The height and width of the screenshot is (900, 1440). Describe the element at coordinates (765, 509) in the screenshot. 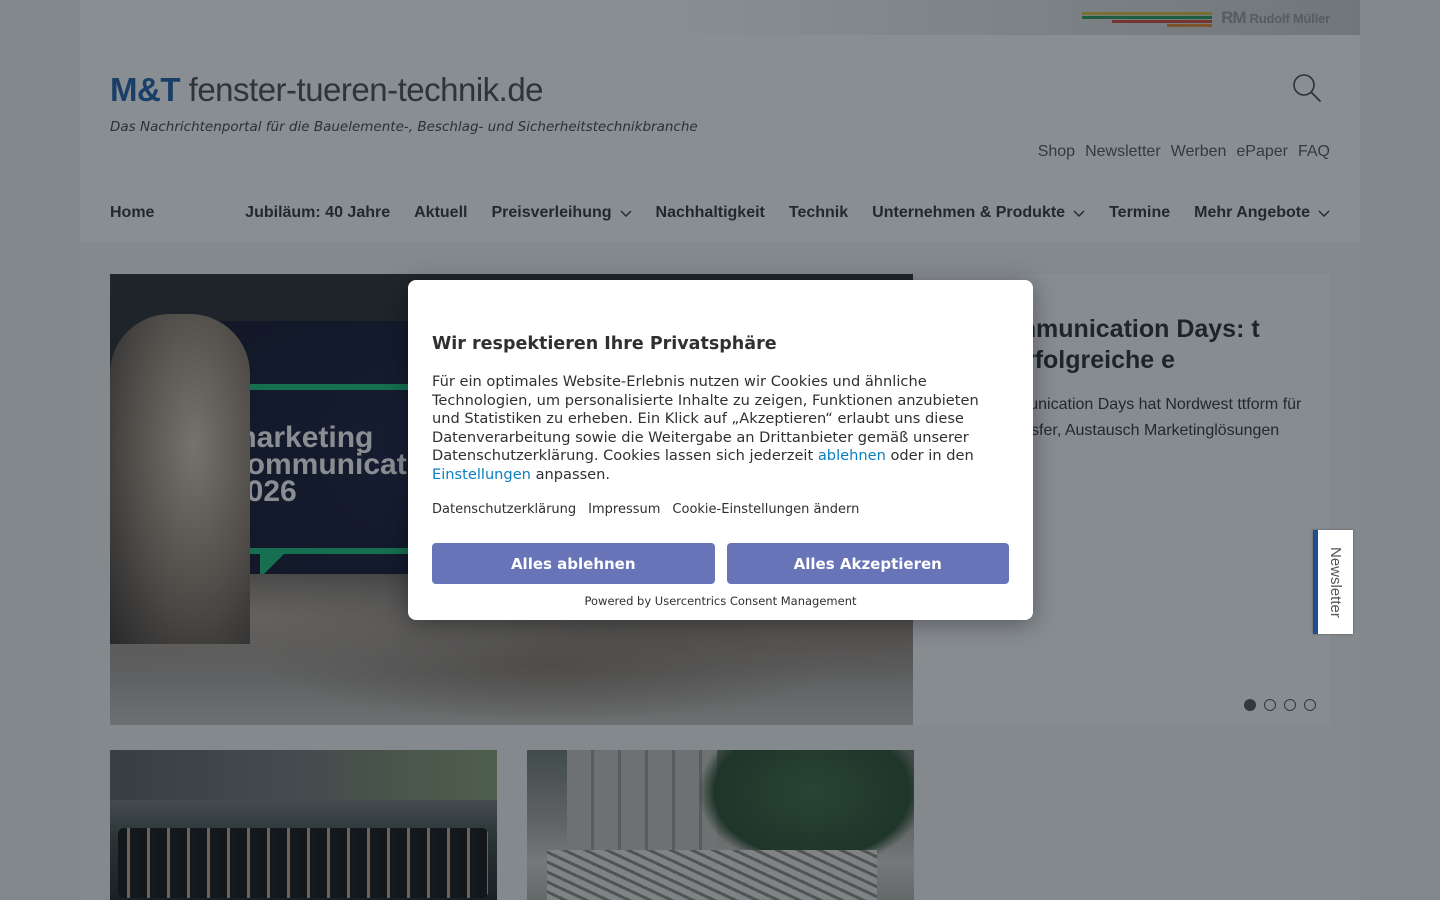

I see `consent-link-cookie-settings: Cookie-Einstellungen ändern` at that location.